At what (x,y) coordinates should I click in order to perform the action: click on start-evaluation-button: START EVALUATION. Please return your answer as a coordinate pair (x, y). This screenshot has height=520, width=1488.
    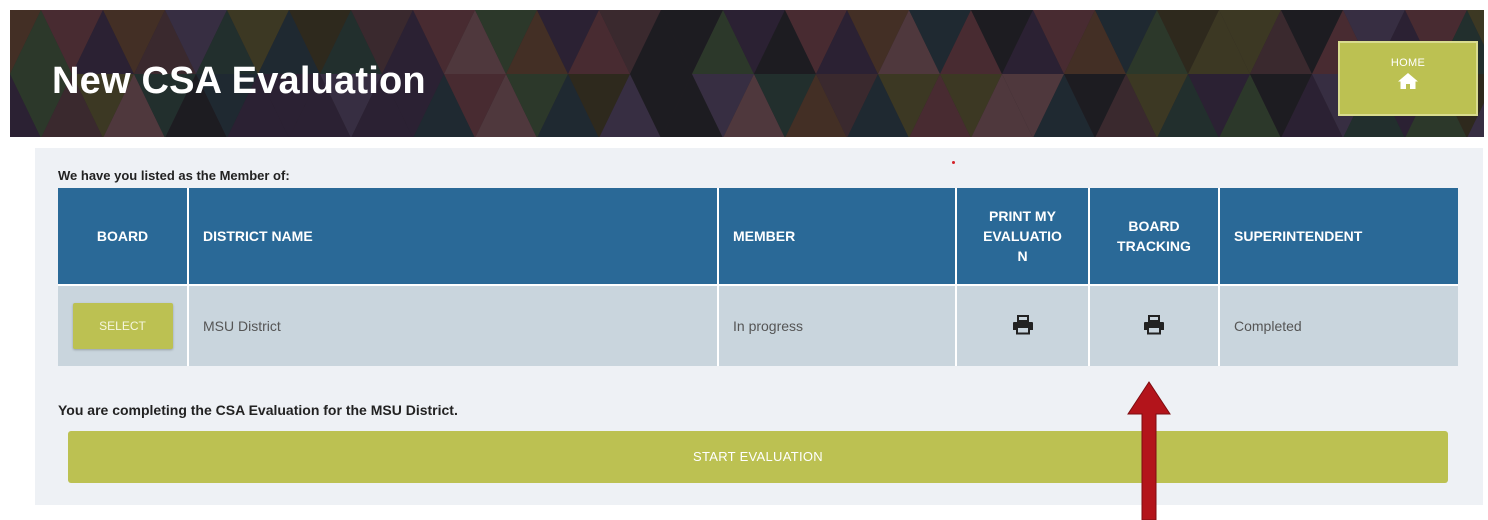
    Looking at the image, I should click on (758, 457).